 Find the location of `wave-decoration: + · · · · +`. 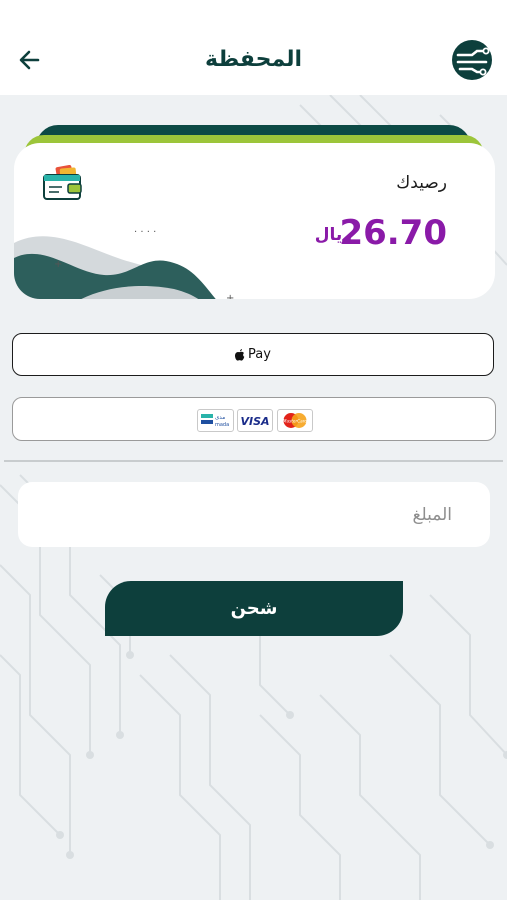

wave-decoration: + · · · · + is located at coordinates (124, 263).